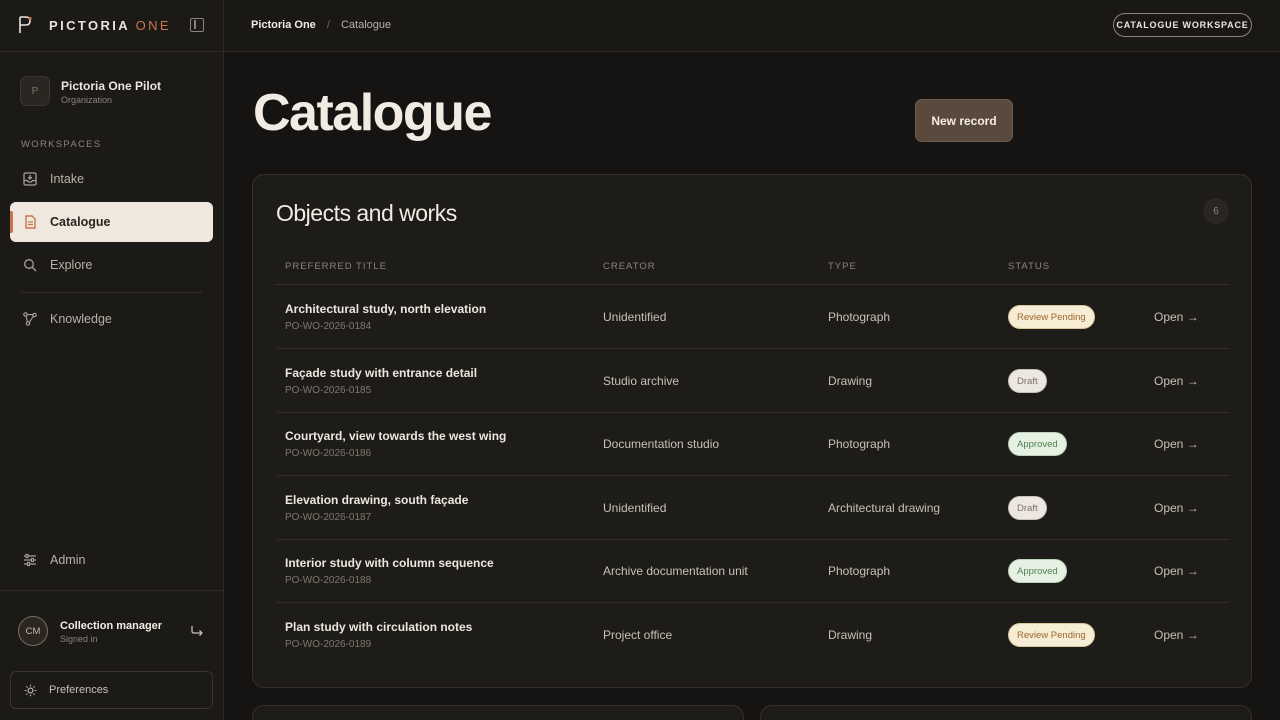 The width and height of the screenshot is (1280, 720). I want to click on count-badge: 6, so click(1216, 211).